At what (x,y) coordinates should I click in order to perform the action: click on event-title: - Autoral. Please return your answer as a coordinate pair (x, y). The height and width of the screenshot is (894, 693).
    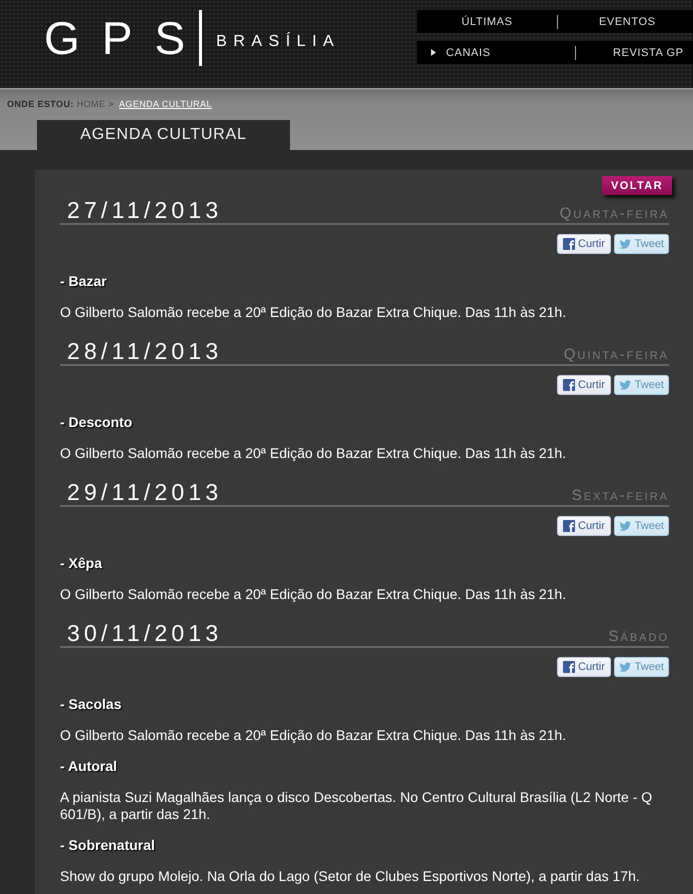
    Looking at the image, I should click on (89, 766).